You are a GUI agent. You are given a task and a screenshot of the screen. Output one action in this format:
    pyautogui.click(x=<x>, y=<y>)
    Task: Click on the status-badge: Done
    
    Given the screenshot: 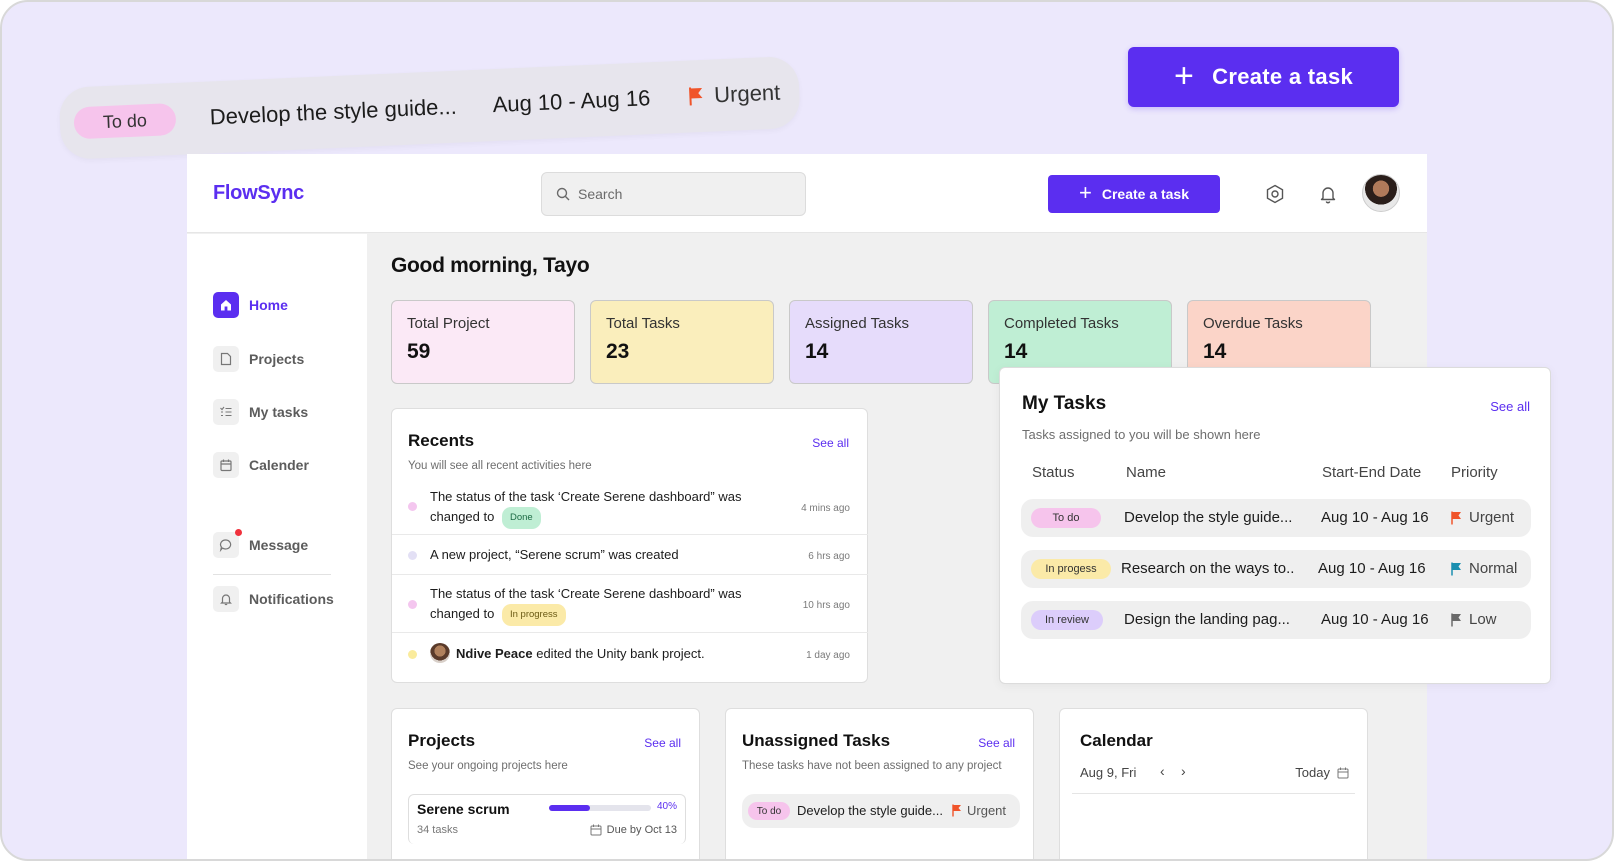 What is the action you would take?
    pyautogui.click(x=521, y=518)
    